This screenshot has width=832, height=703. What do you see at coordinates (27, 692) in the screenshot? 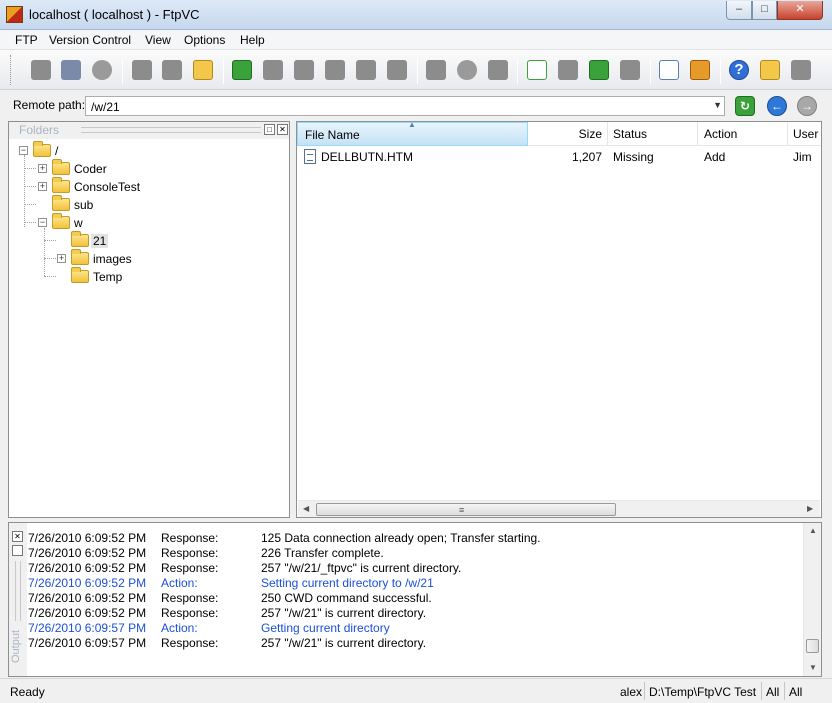
I see `status-text: Ready` at bounding box center [27, 692].